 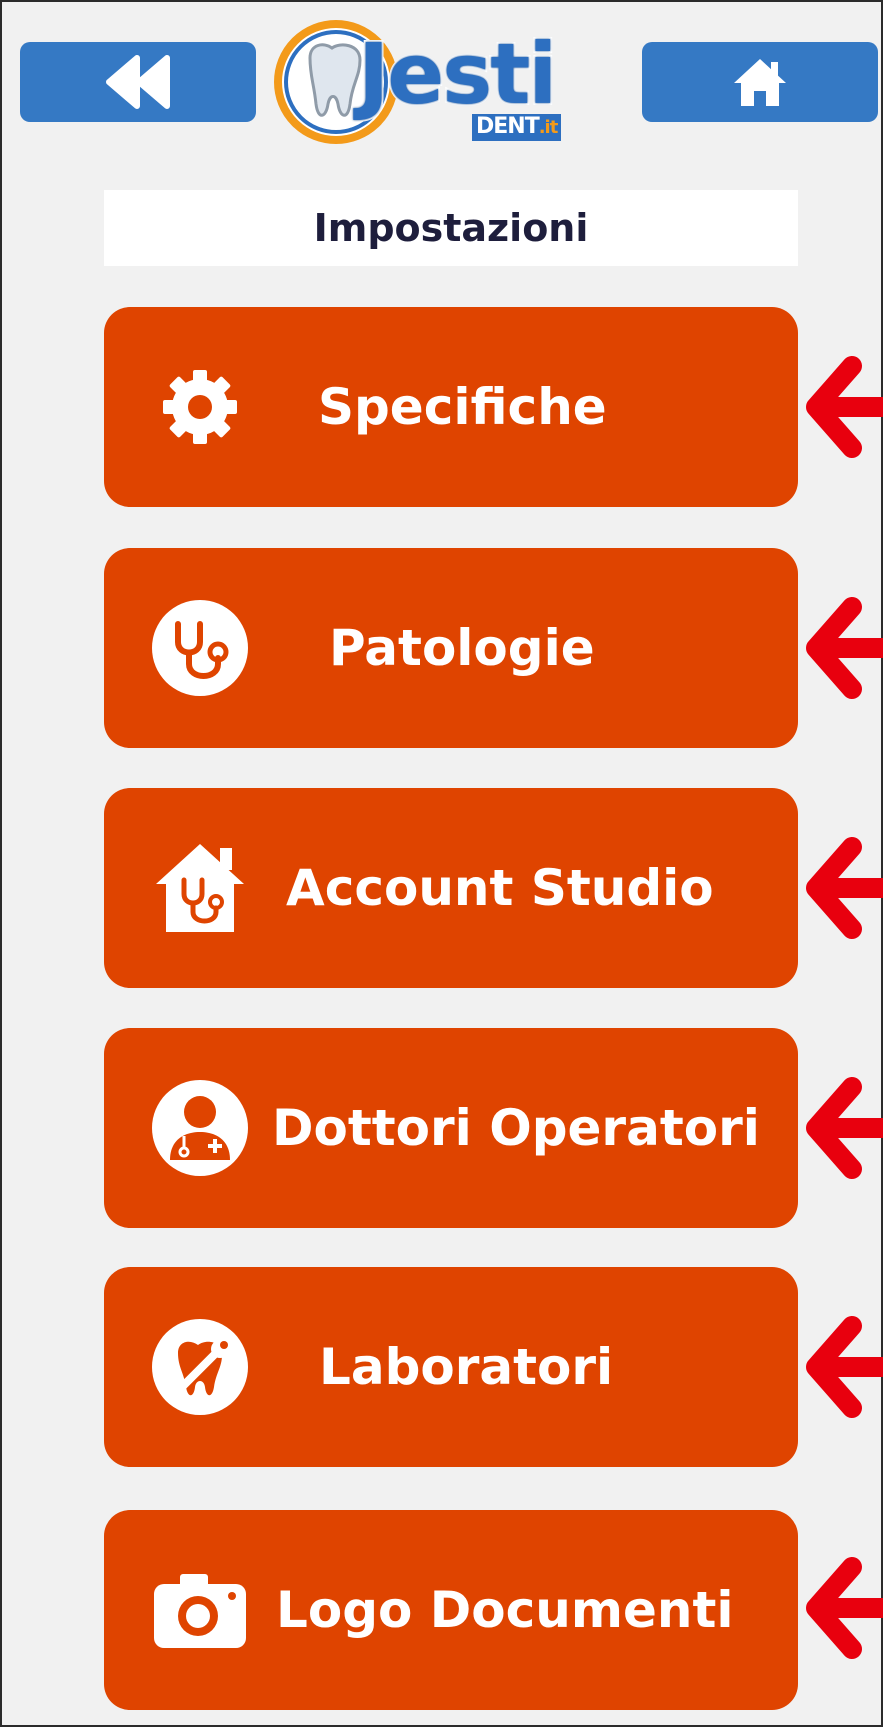 I want to click on home-icon, so click(x=760, y=82).